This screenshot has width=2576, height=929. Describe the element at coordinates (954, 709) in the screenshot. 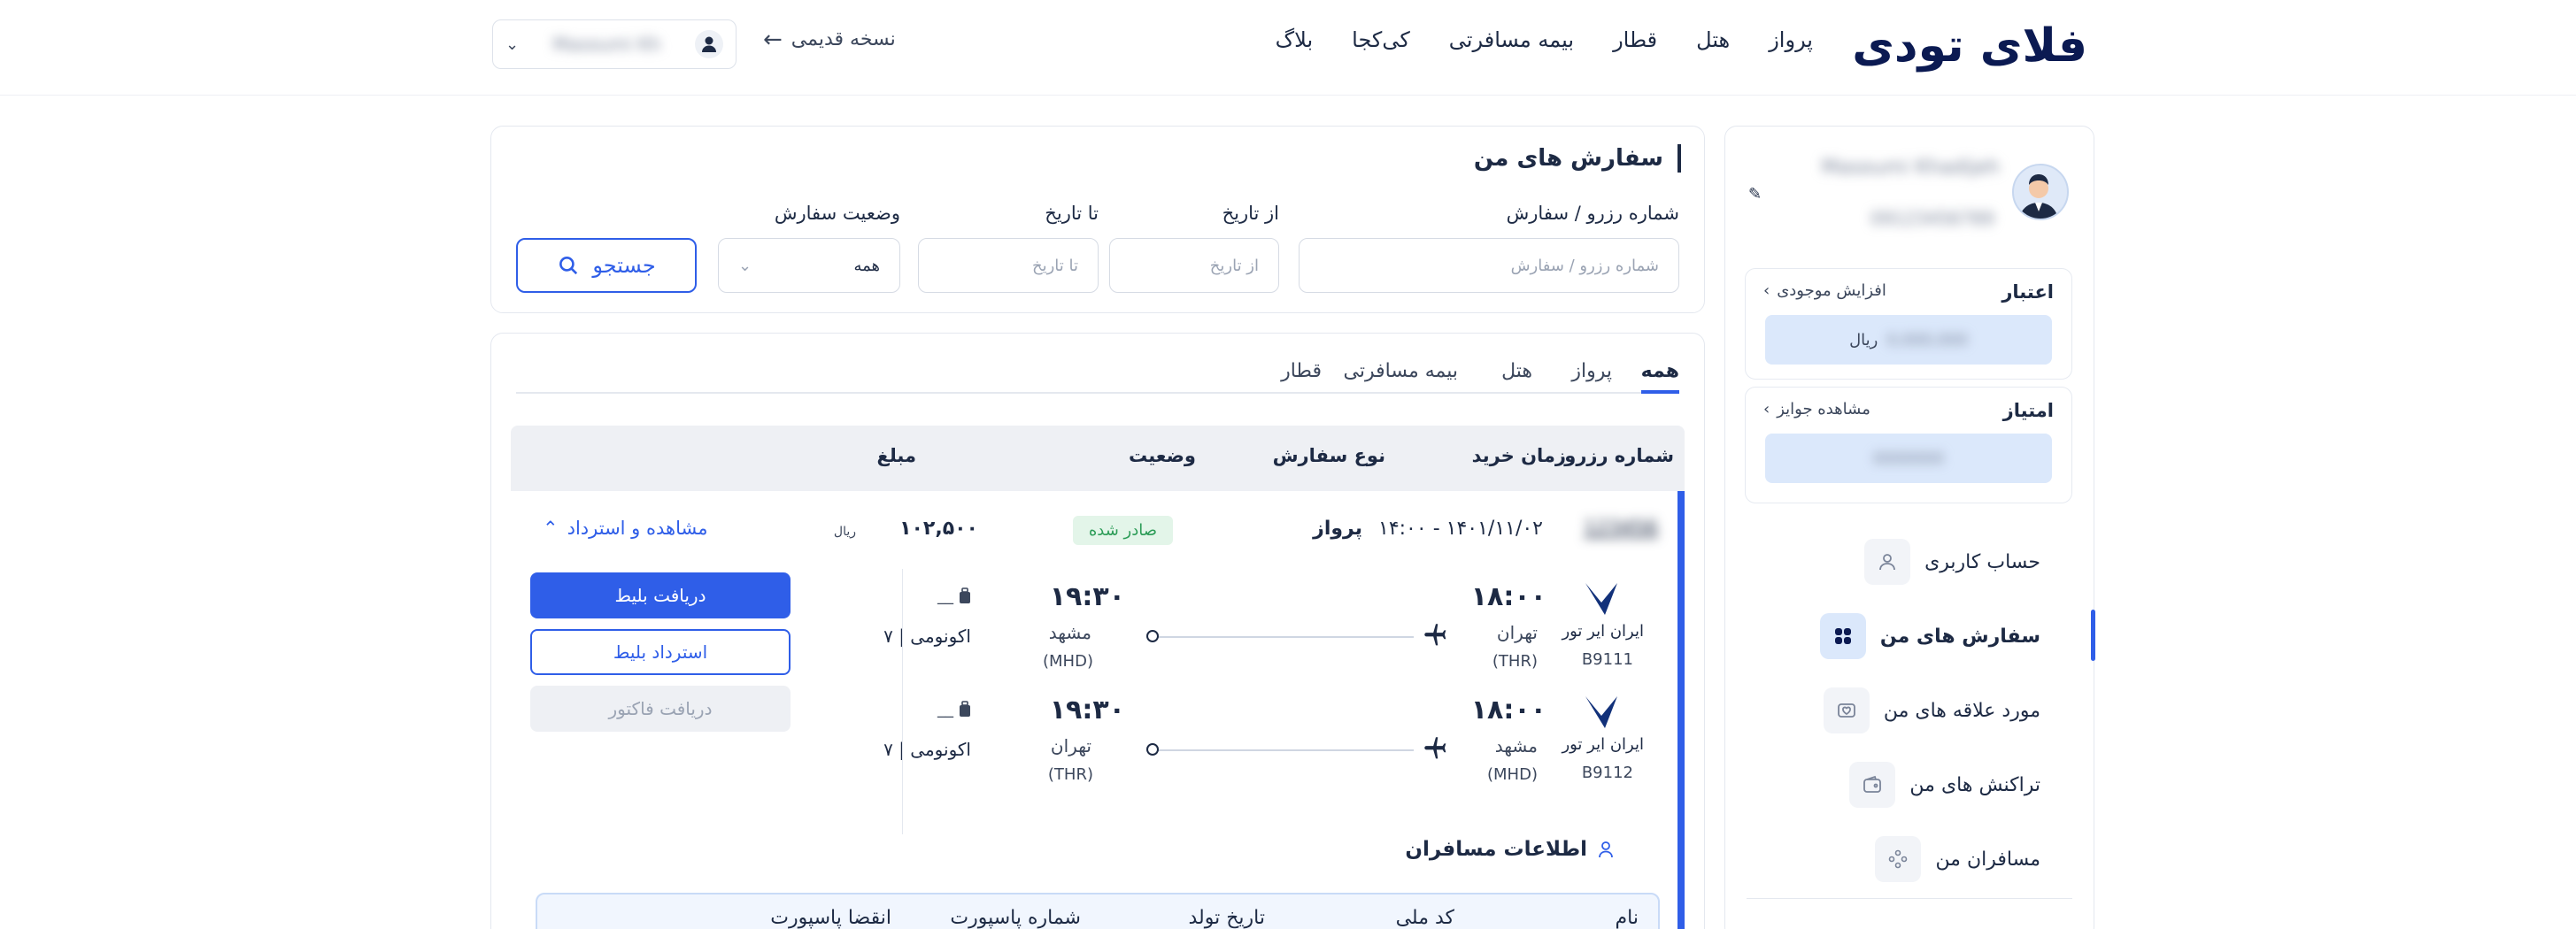

I see `baggage-info: __` at that location.